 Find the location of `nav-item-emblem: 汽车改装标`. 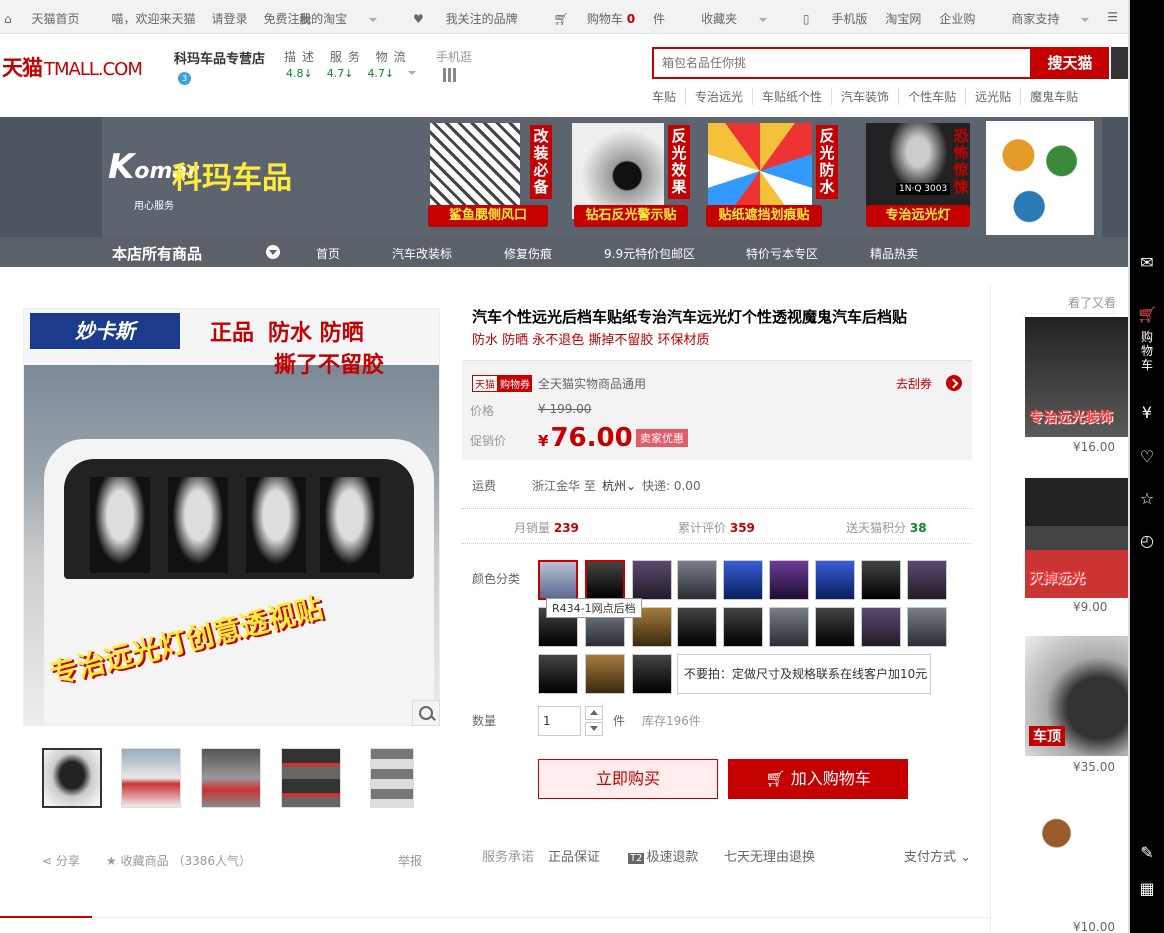

nav-item-emblem: 汽车改装标 is located at coordinates (422, 253).